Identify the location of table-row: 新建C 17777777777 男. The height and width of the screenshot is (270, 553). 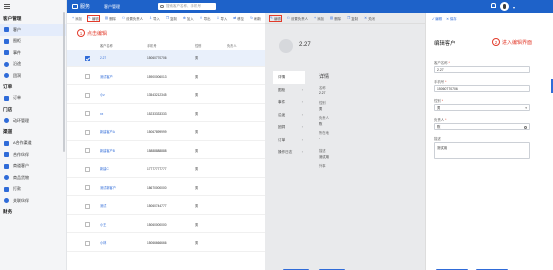
(166, 169).